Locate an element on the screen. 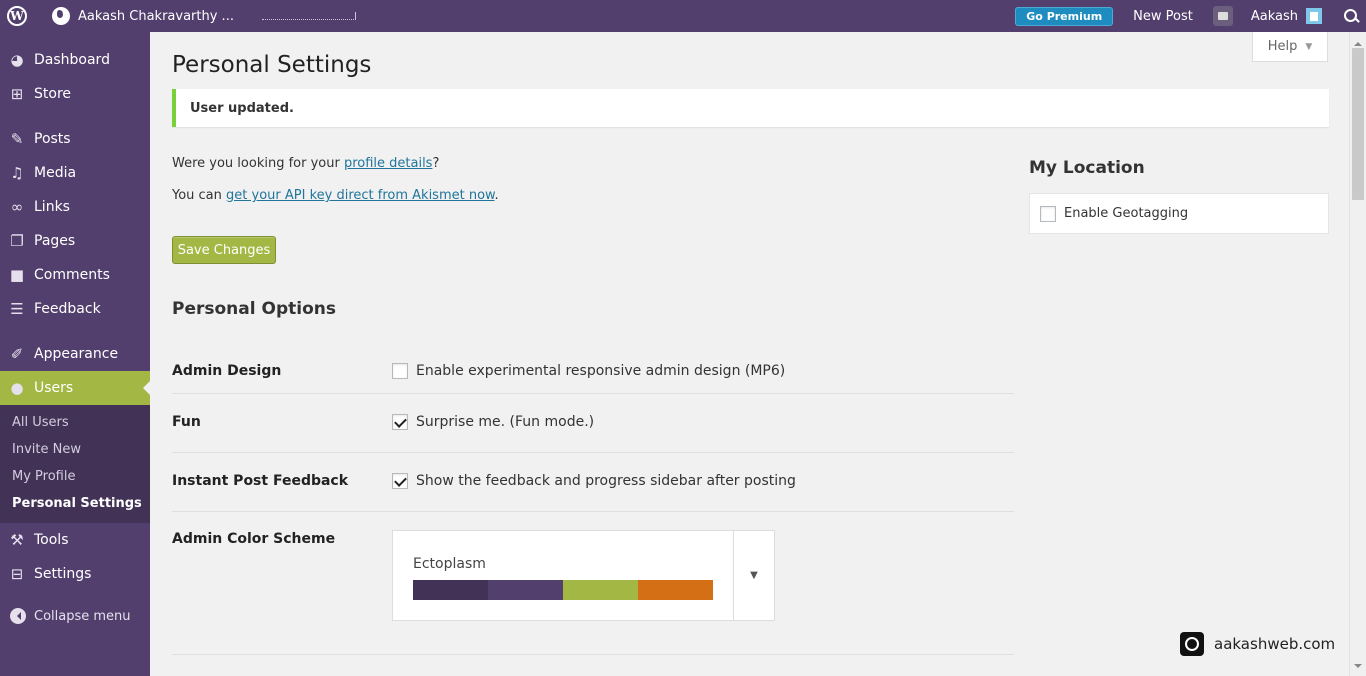  brush-icon: ✐ is located at coordinates (17, 354).